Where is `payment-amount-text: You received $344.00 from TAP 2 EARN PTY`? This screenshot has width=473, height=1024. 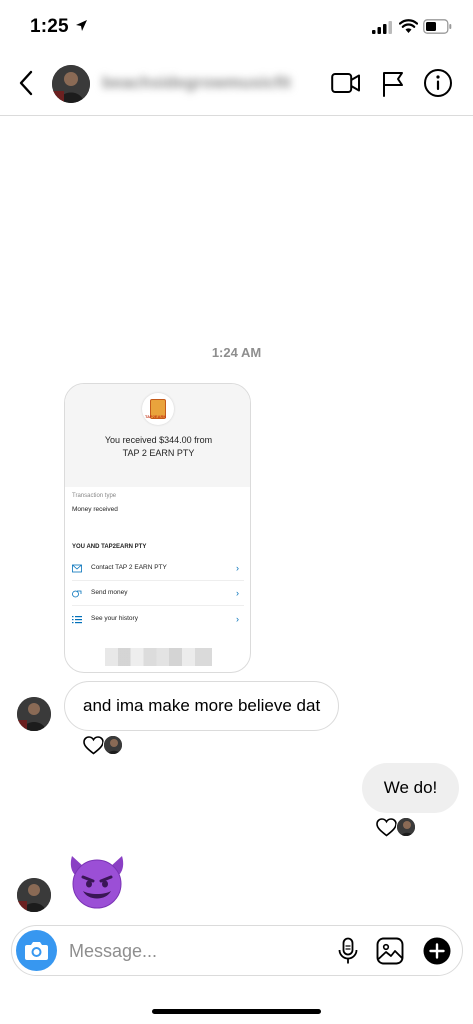 payment-amount-text: You received $344.00 from TAP 2 EARN PTY is located at coordinates (158, 446).